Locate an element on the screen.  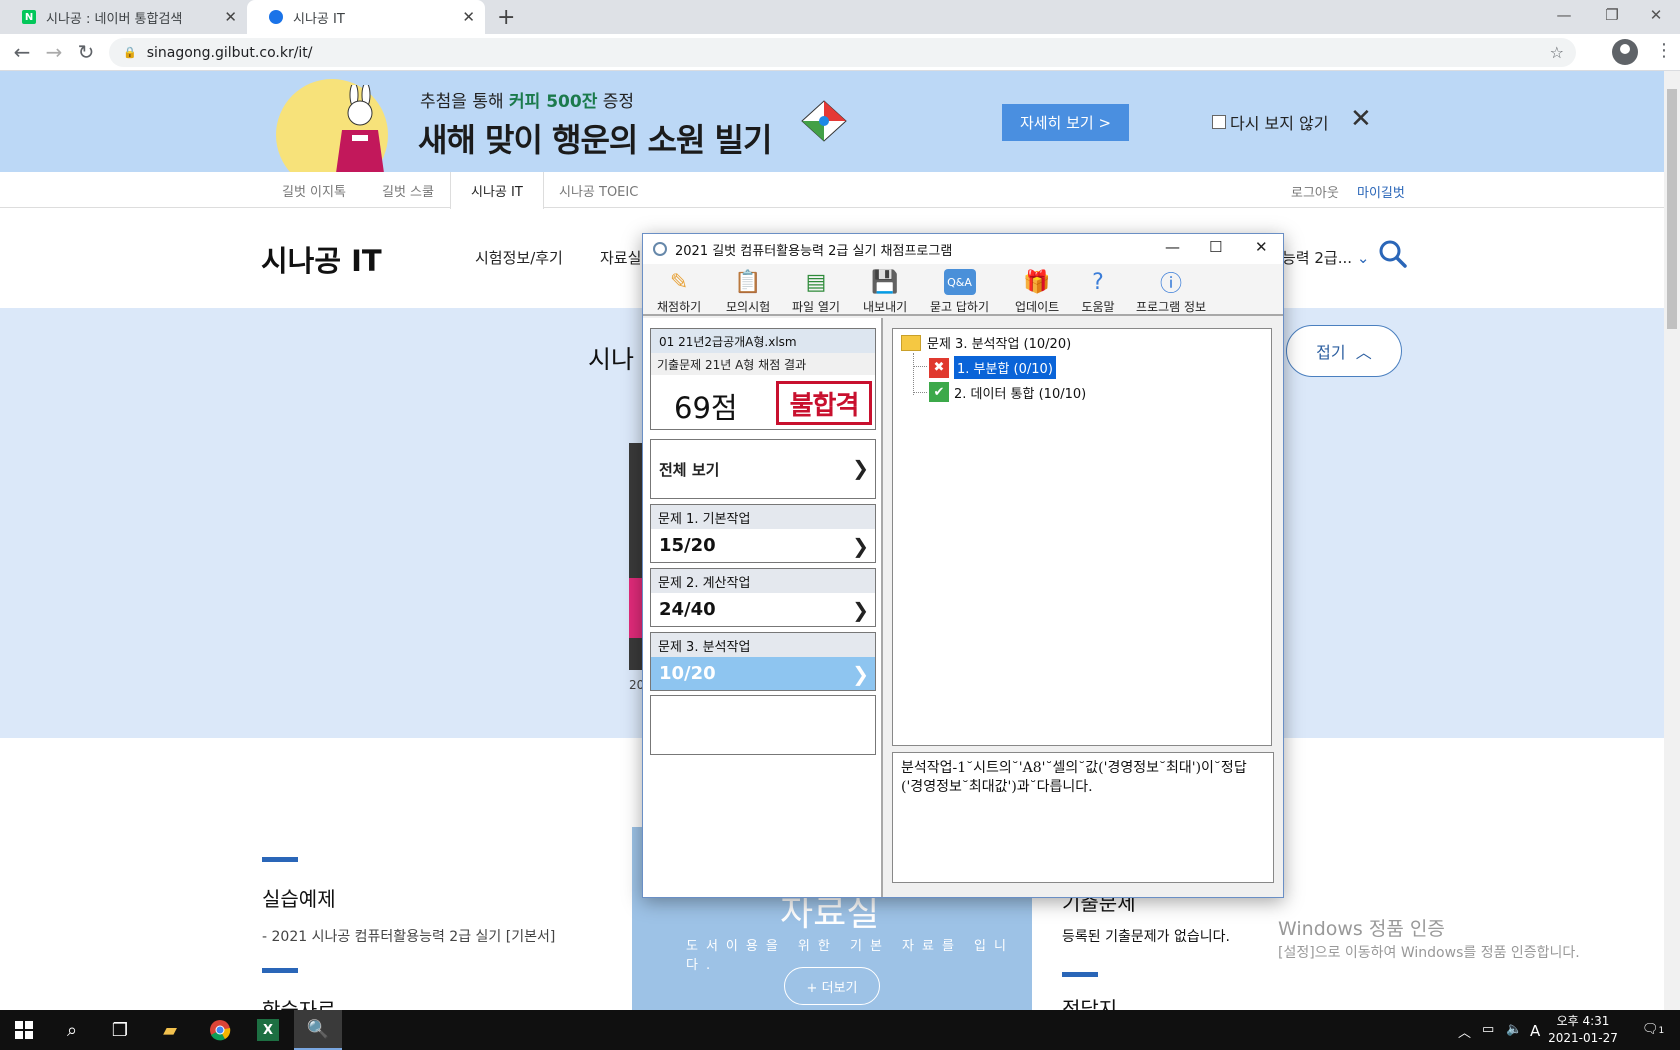
no-show-option: 다시 보지 않기 is located at coordinates (1270, 122).